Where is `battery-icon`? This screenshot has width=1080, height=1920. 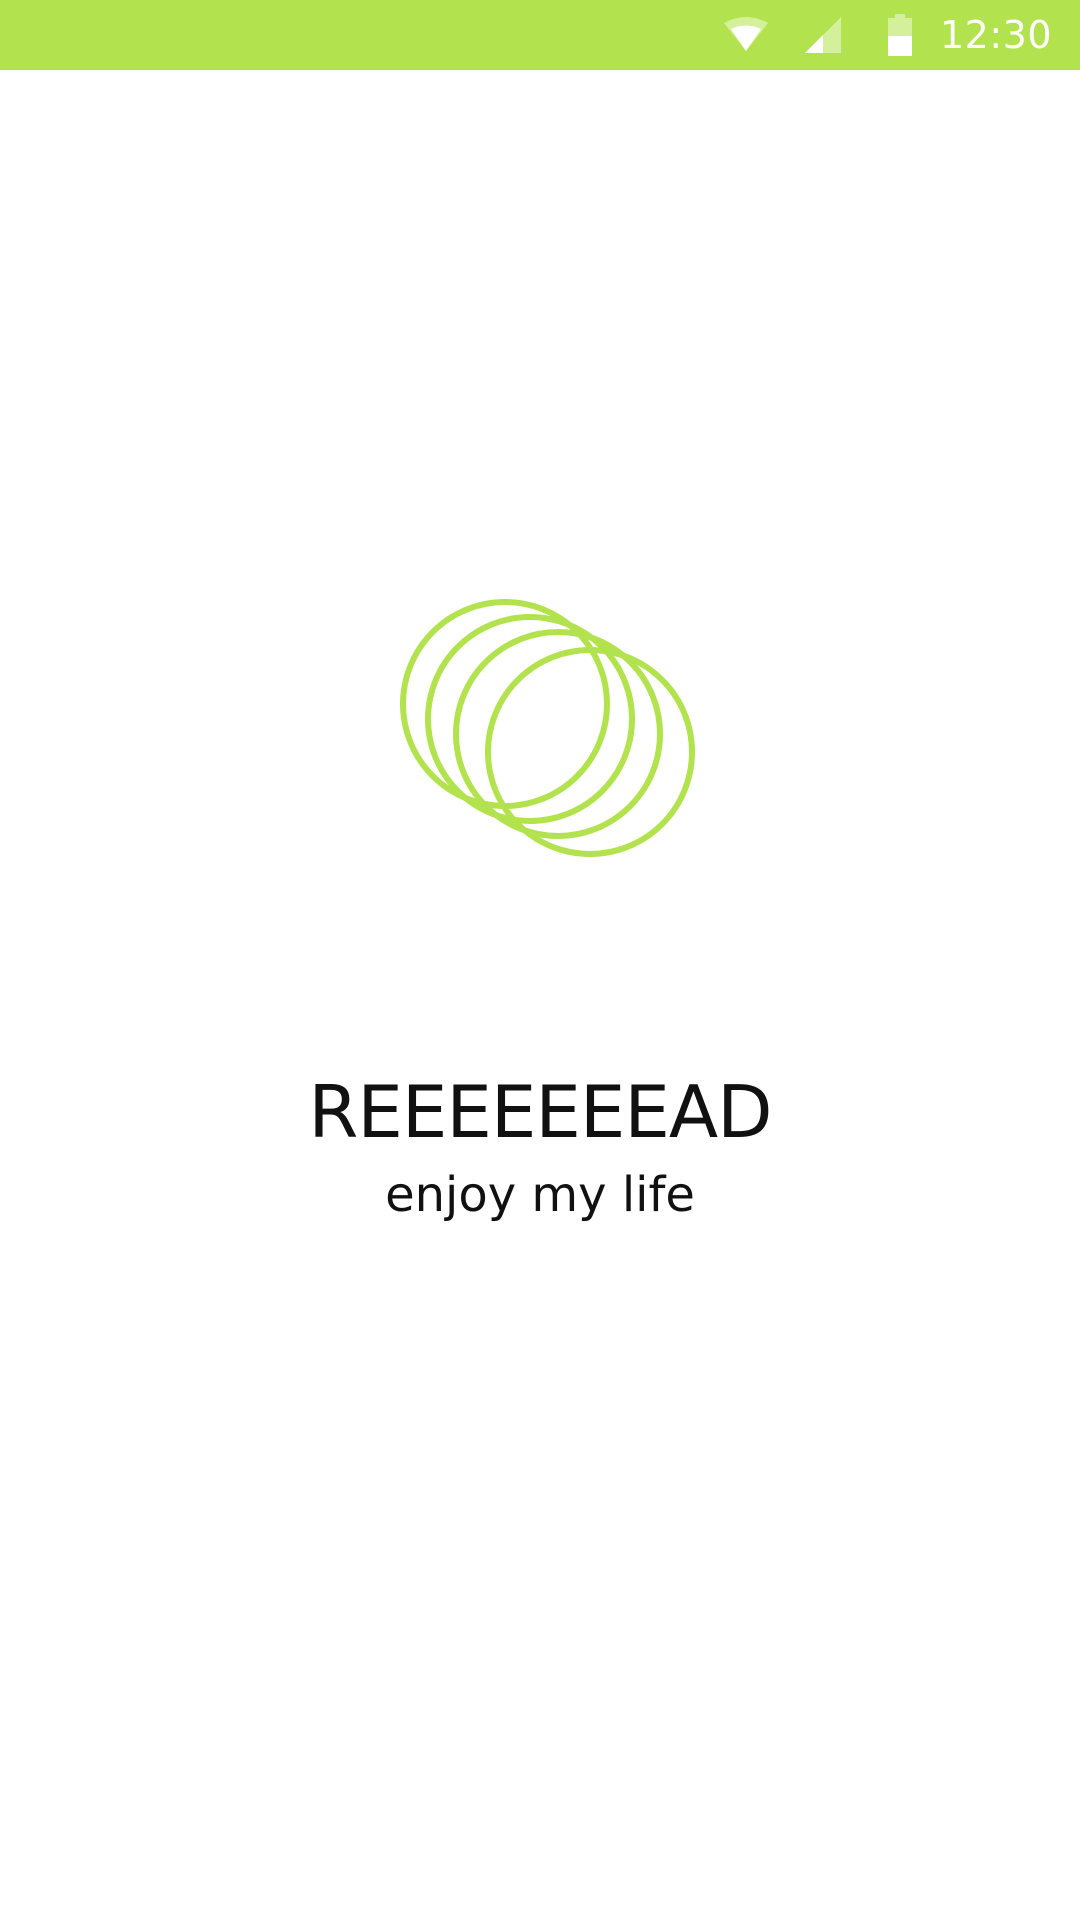
battery-icon is located at coordinates (900, 35).